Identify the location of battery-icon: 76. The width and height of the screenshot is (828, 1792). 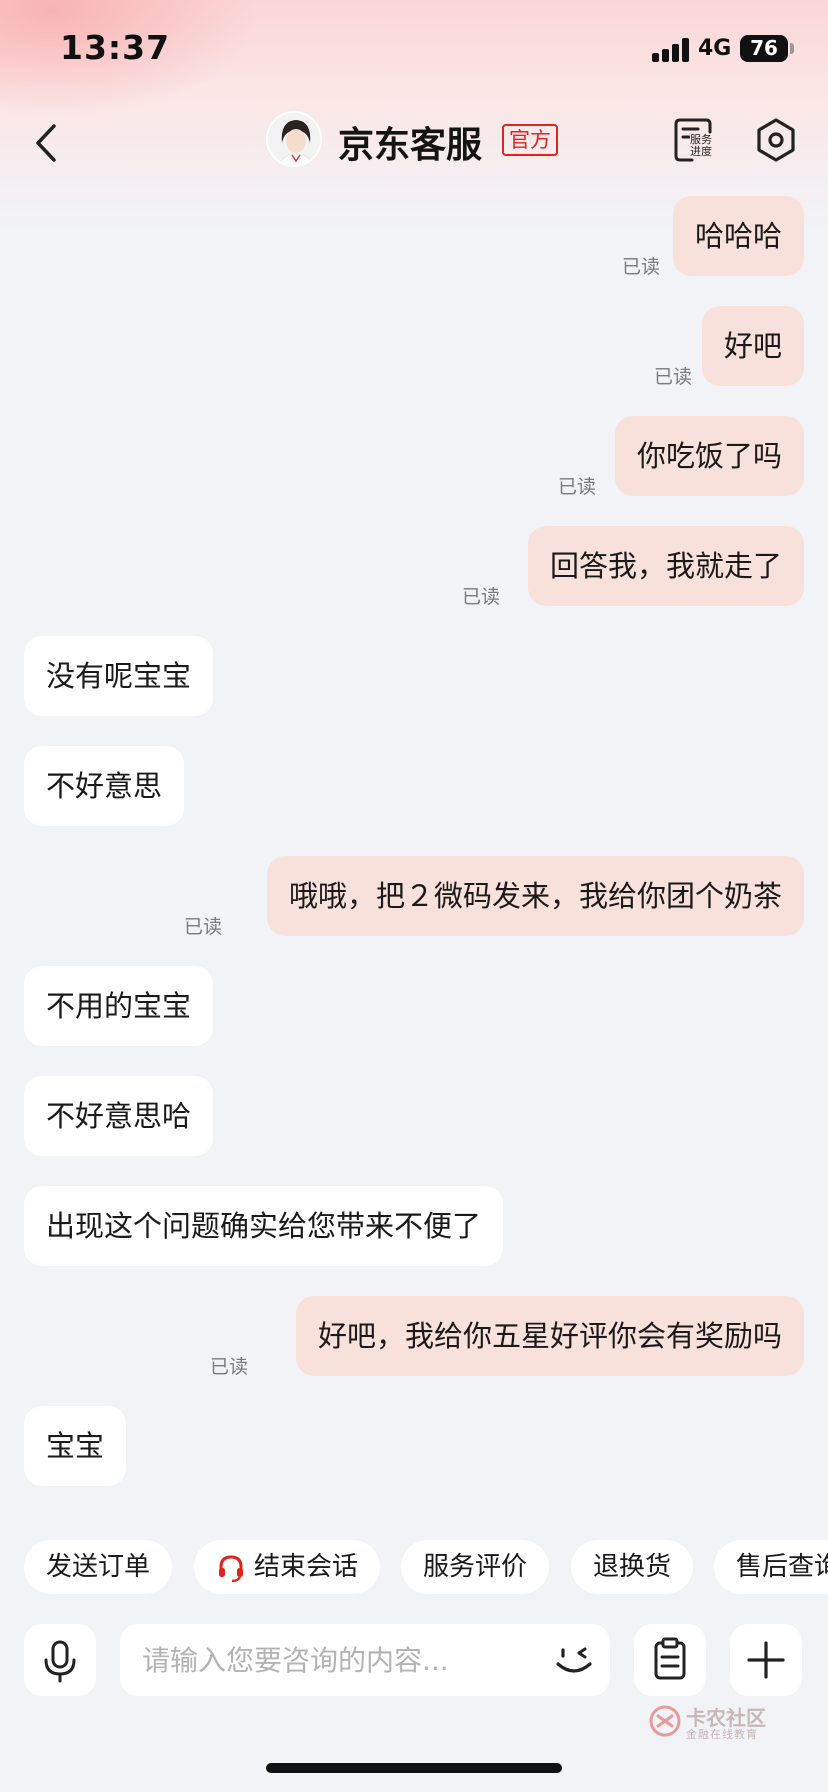
(767, 48).